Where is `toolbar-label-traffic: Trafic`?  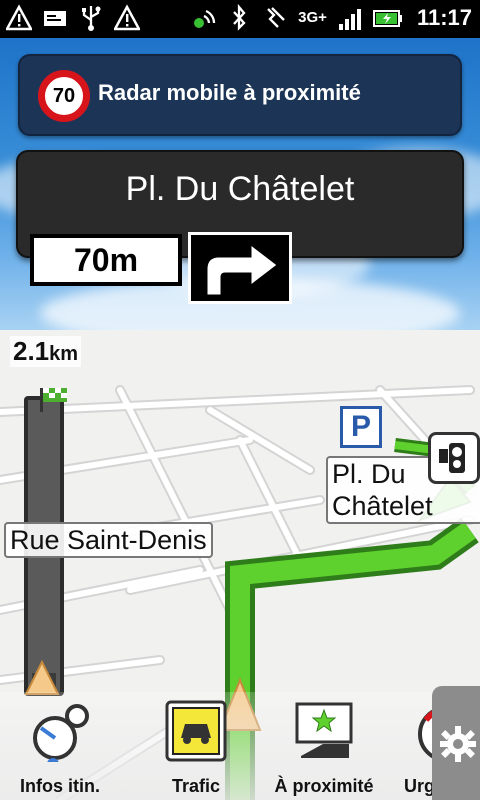 toolbar-label-traffic: Trafic is located at coordinates (196, 786).